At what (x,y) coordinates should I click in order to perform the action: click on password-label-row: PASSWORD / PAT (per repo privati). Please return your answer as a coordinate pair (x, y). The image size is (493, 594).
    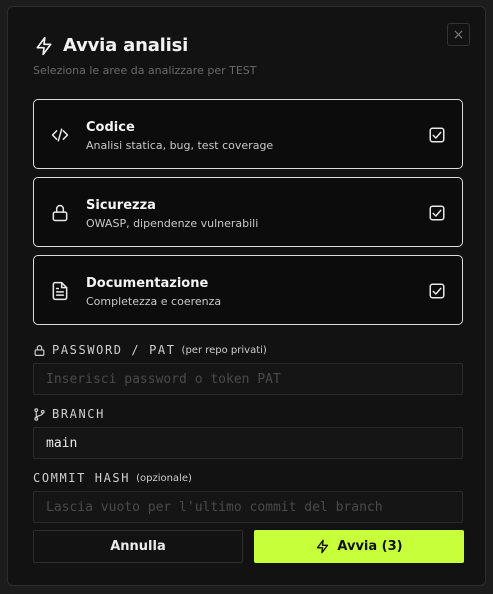
    Looking at the image, I should click on (150, 350).